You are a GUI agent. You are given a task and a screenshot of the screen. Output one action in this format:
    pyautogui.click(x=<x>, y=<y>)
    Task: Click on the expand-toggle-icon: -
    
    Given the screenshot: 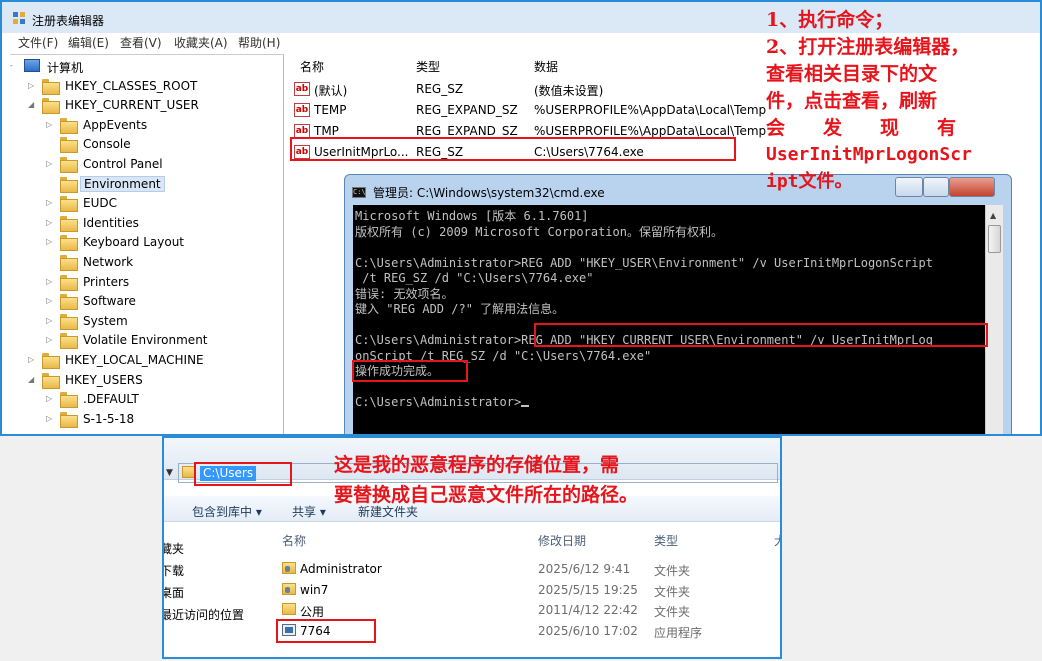 What is the action you would take?
    pyautogui.click(x=15, y=66)
    